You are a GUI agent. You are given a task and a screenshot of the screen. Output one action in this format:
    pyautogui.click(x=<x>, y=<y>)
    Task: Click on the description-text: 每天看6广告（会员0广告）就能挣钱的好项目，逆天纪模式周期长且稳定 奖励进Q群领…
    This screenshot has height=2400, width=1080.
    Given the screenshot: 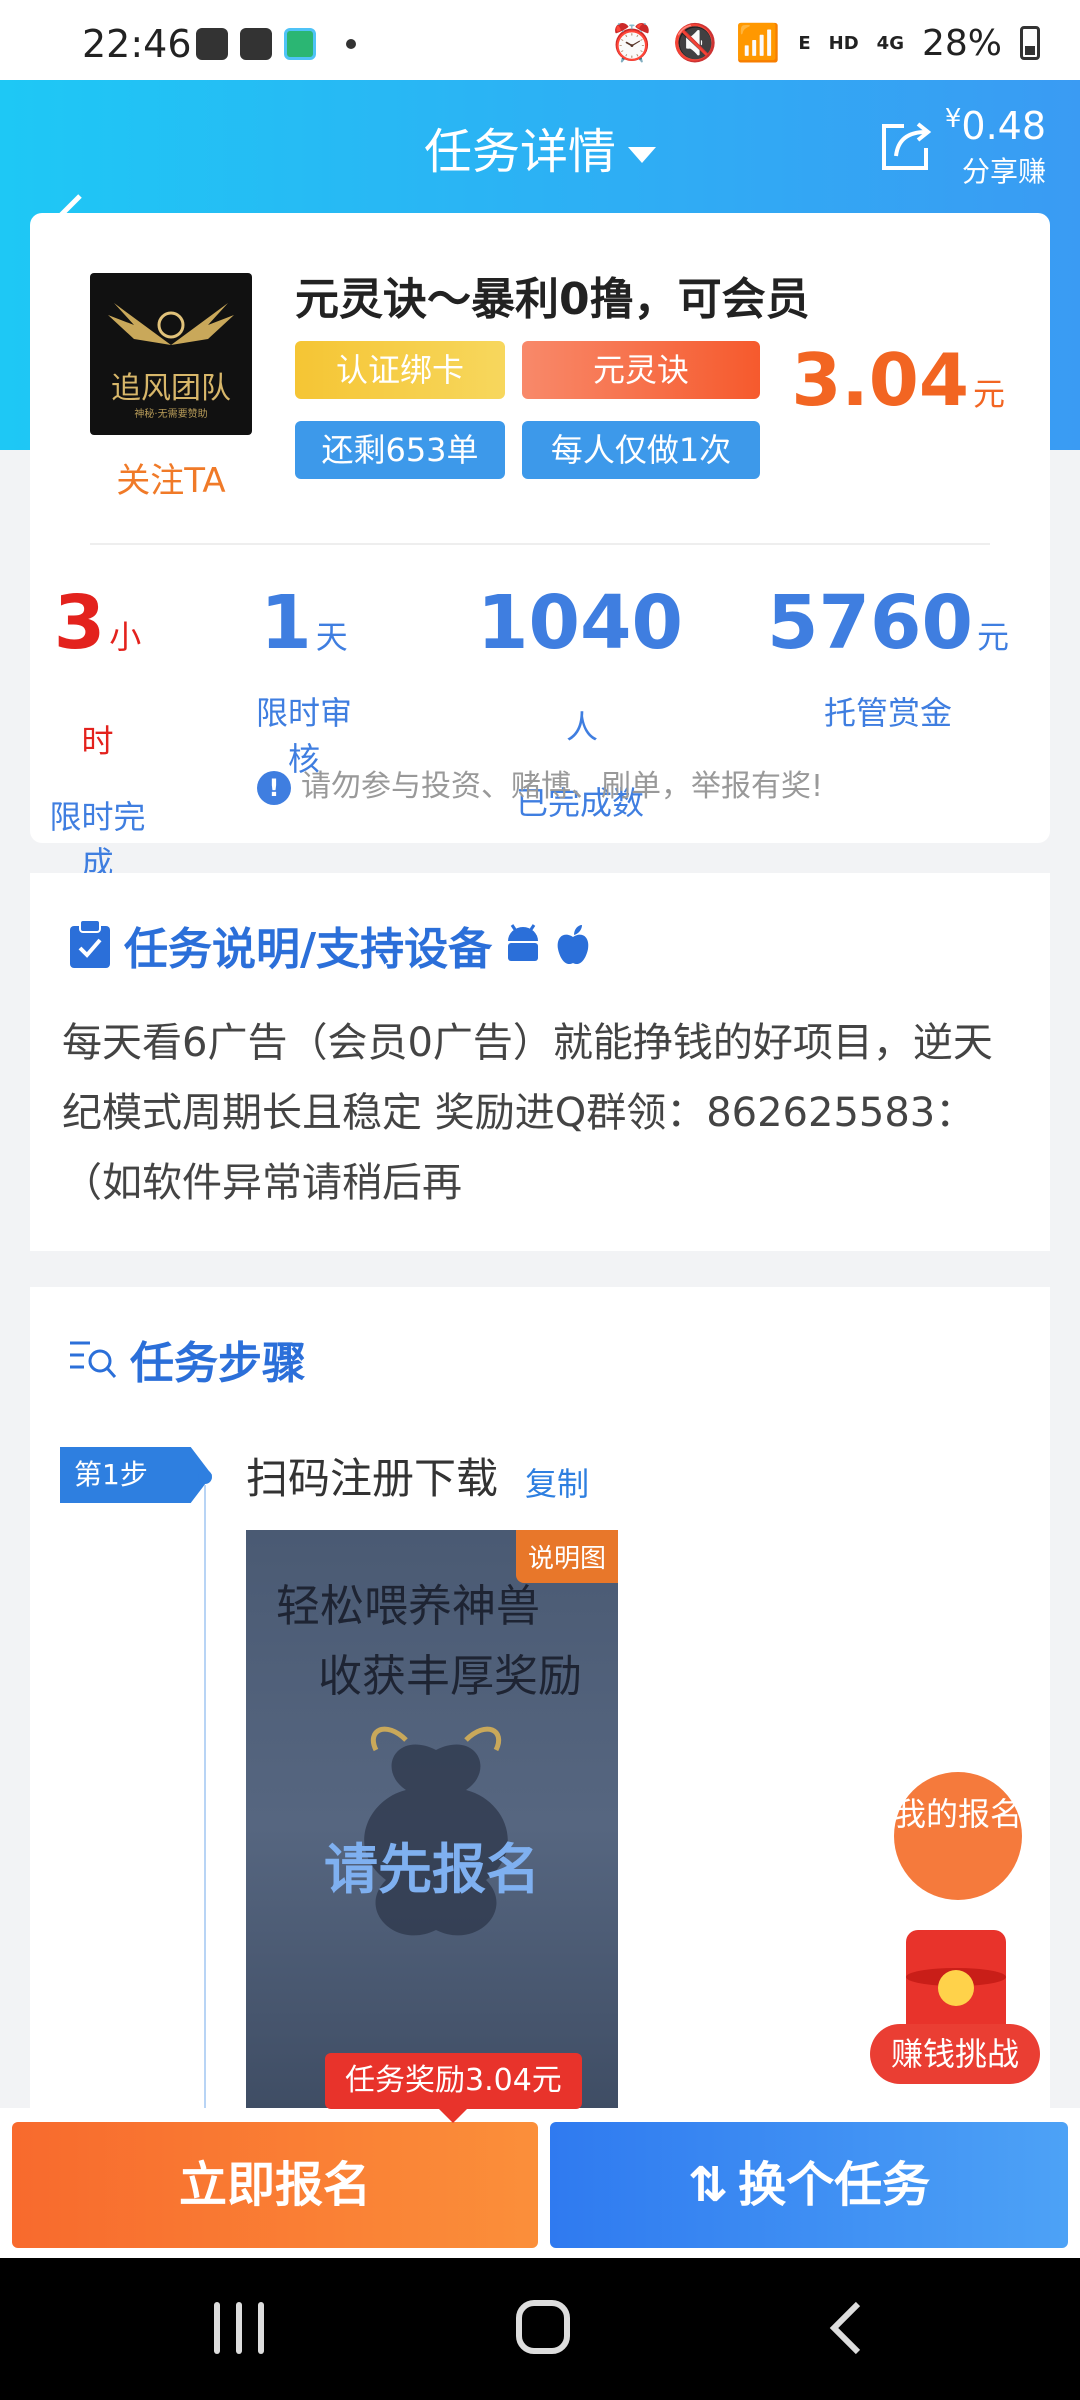 What is the action you would take?
    pyautogui.click(x=527, y=1113)
    